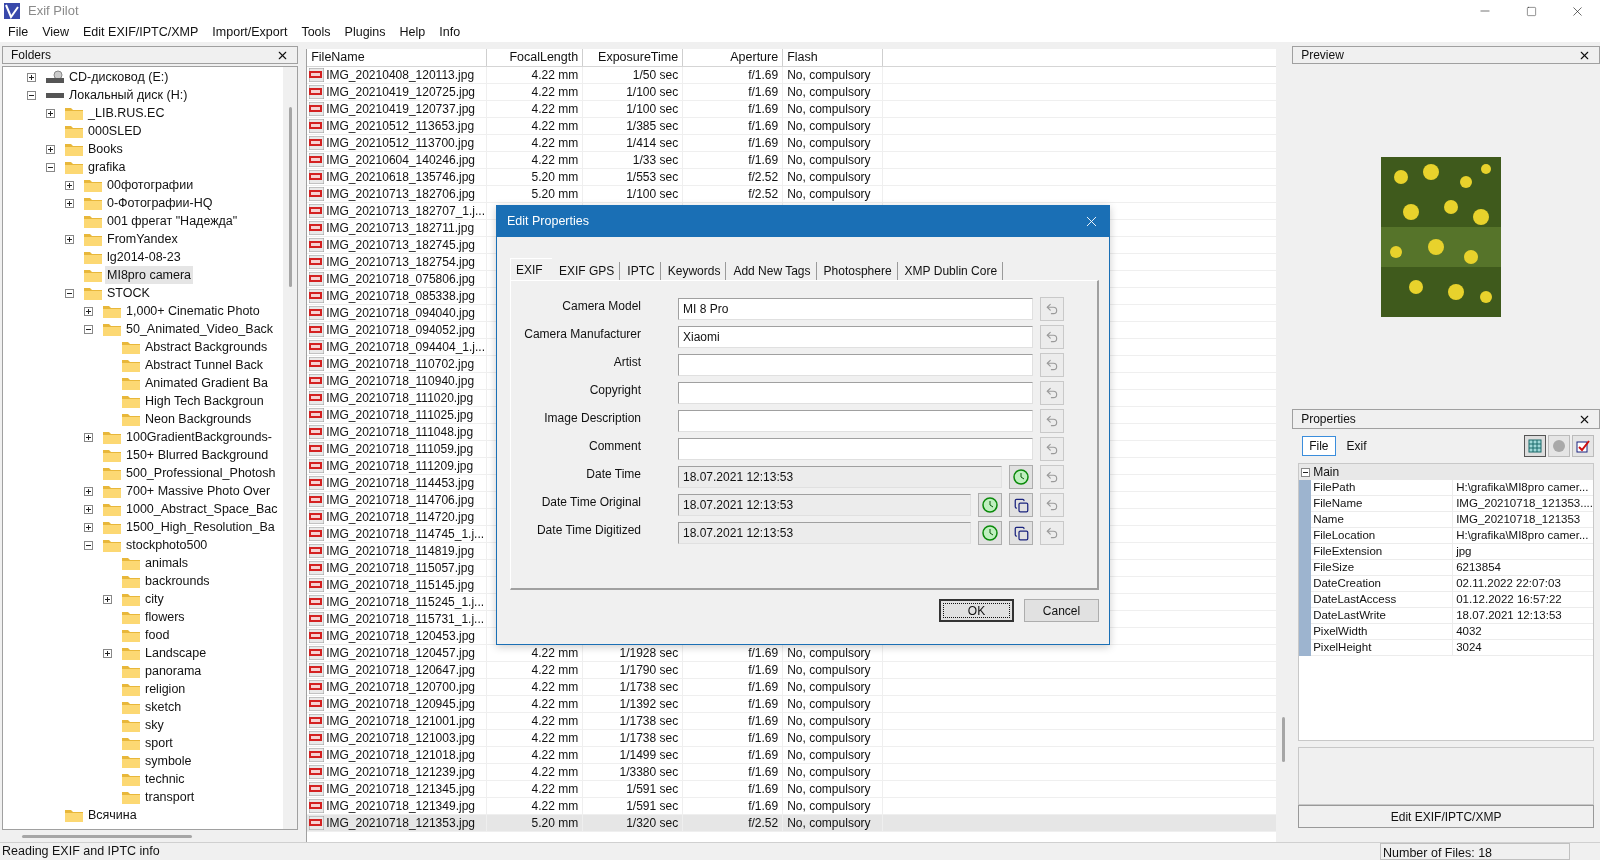 Image resolution: width=1600 pixels, height=860 pixels. Describe the element at coordinates (176, 653) in the screenshot. I see `folder-label: Landscape` at that location.